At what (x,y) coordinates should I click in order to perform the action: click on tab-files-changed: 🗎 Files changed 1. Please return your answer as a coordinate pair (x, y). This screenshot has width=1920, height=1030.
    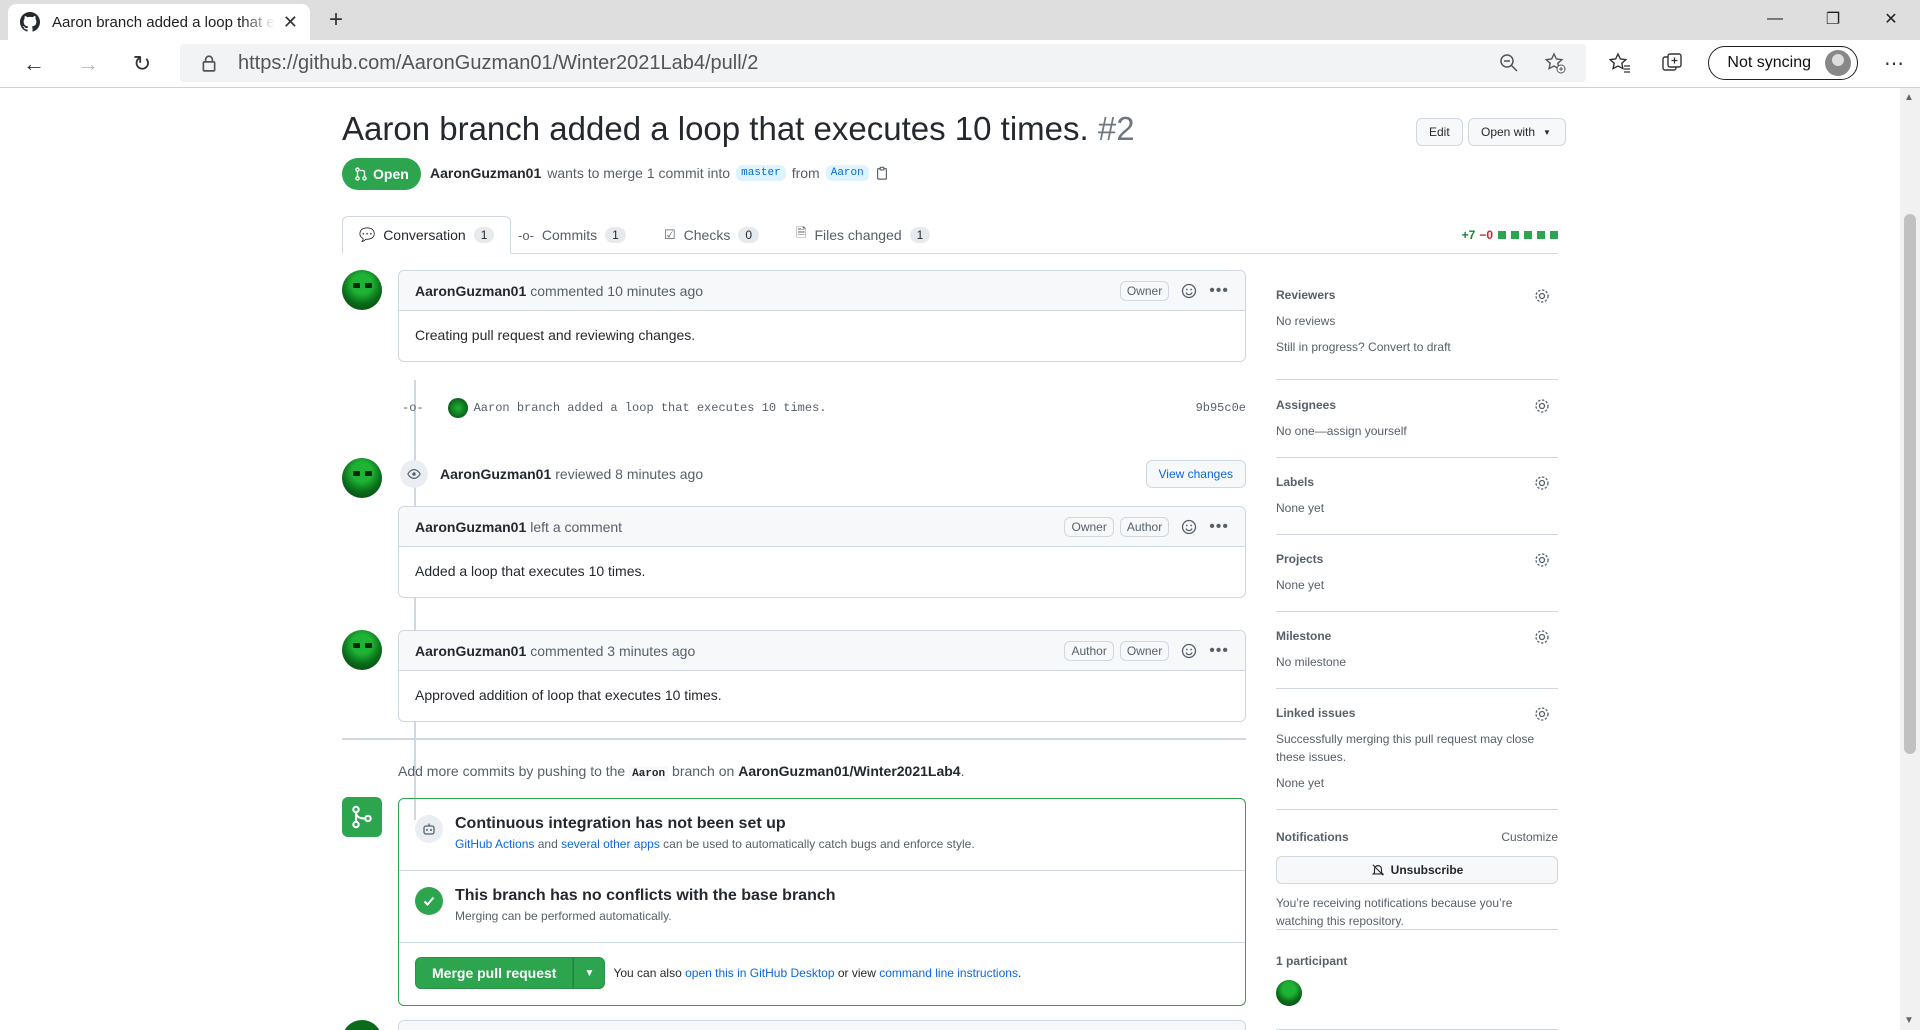
    Looking at the image, I should click on (863, 235).